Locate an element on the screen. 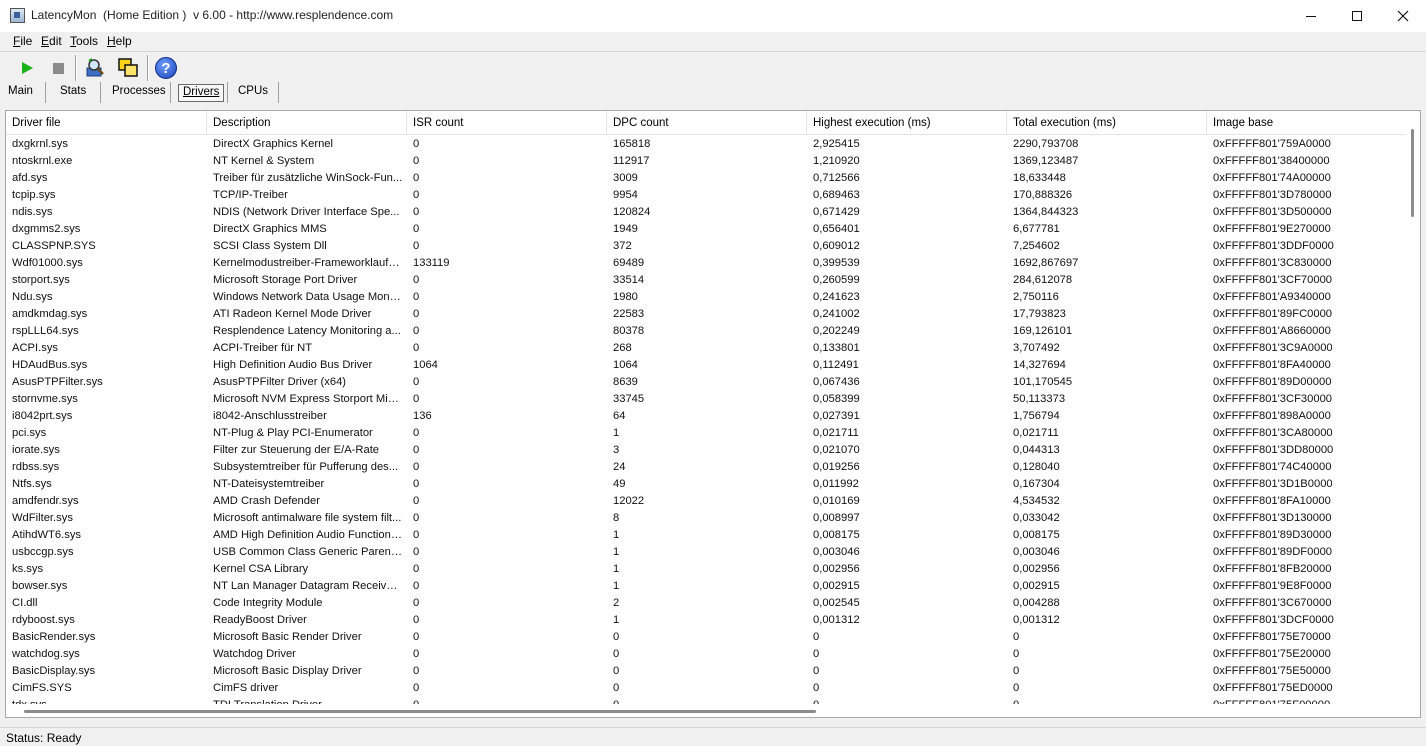 This screenshot has height=746, width=1426. menu-tools: Tools is located at coordinates (84, 41).